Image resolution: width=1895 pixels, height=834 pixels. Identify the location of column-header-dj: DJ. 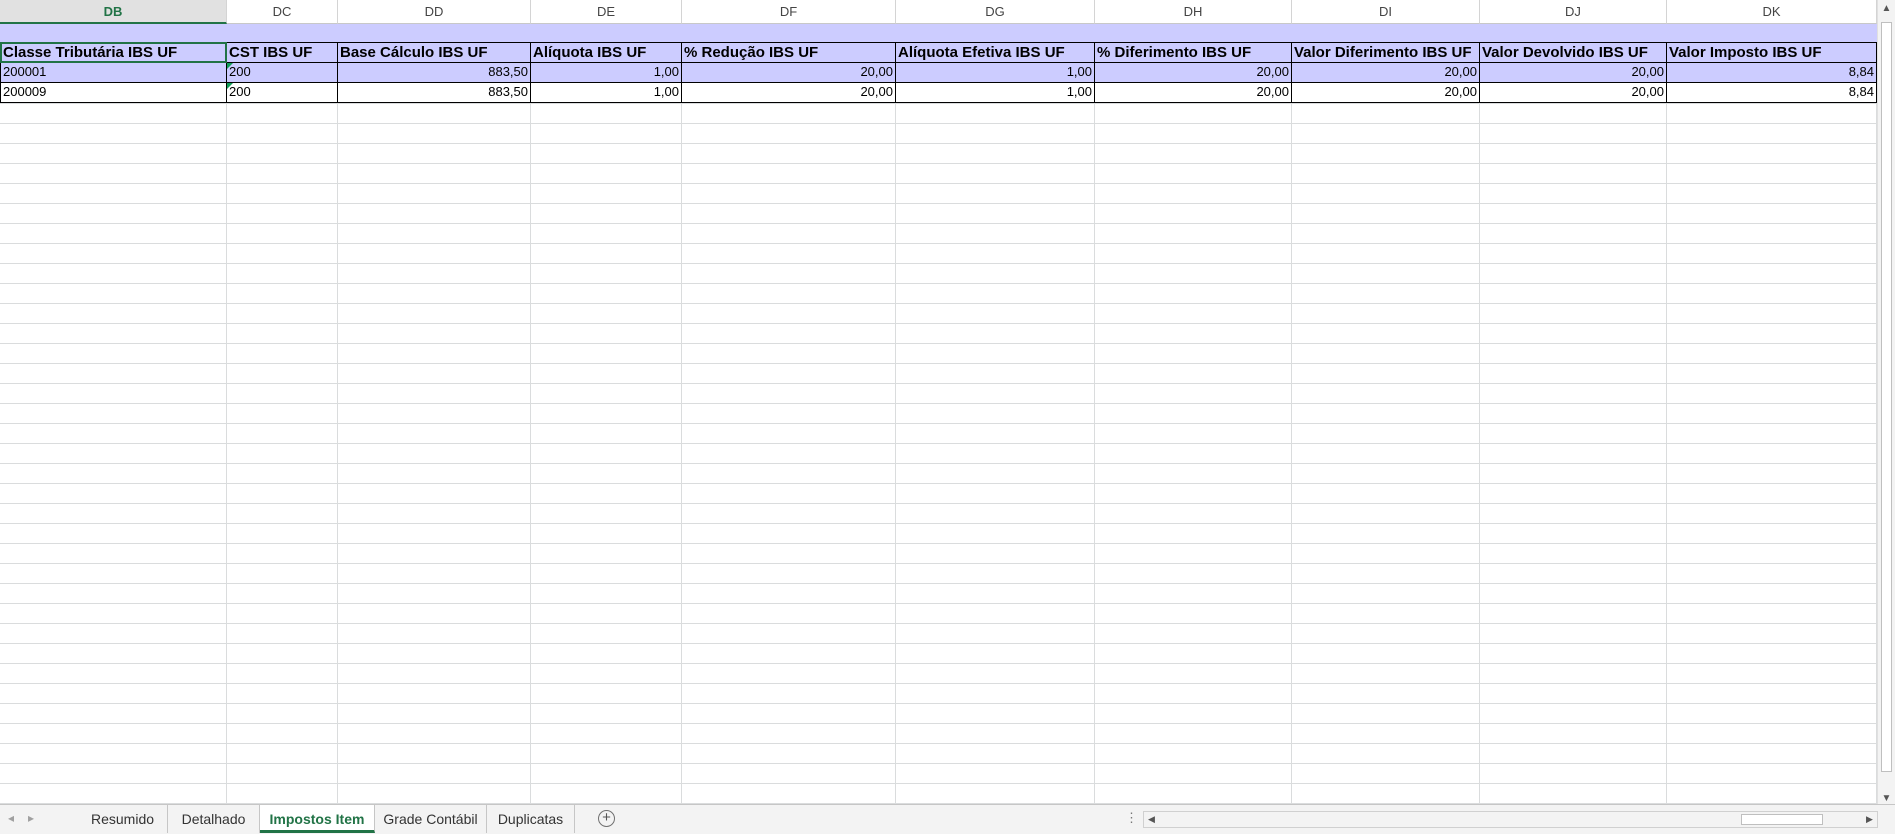
(1573, 12).